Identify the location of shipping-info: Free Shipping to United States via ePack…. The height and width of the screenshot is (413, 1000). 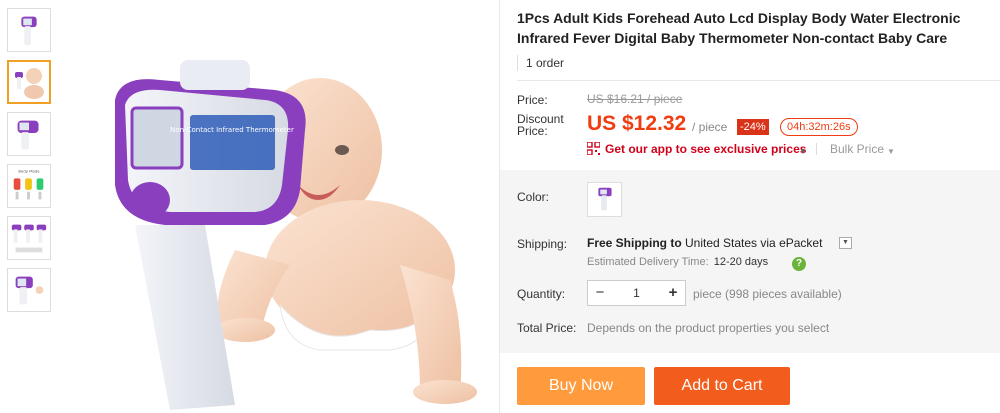
(704, 243).